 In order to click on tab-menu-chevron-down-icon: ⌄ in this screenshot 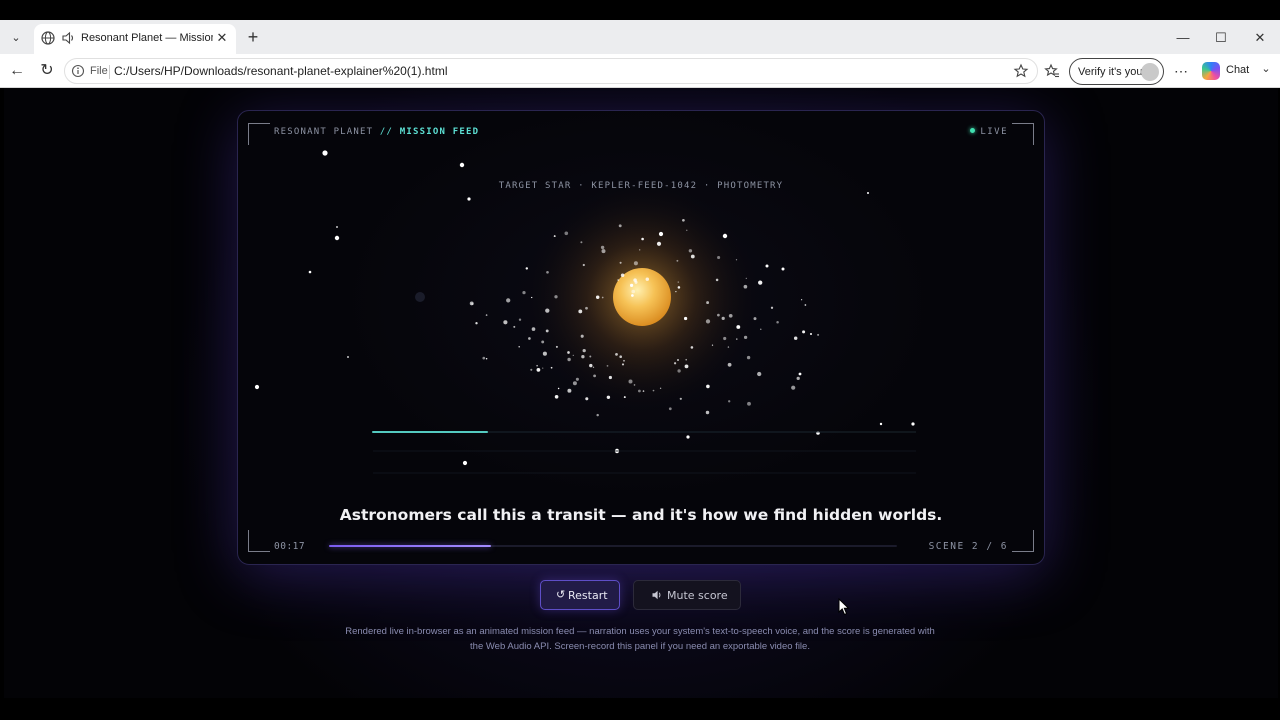, I will do `click(16, 38)`.